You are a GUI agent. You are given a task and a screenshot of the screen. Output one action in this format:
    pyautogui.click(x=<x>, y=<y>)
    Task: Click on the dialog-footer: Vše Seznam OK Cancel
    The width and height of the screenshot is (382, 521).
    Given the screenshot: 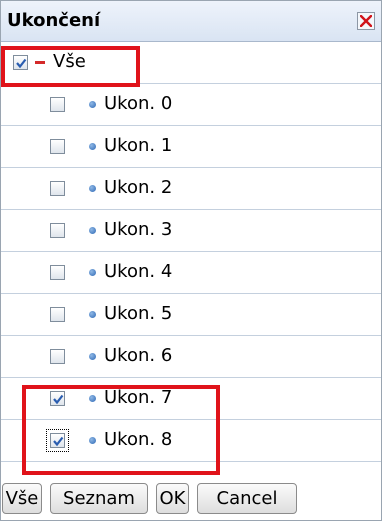 What is the action you would take?
    pyautogui.click(x=191, y=498)
    